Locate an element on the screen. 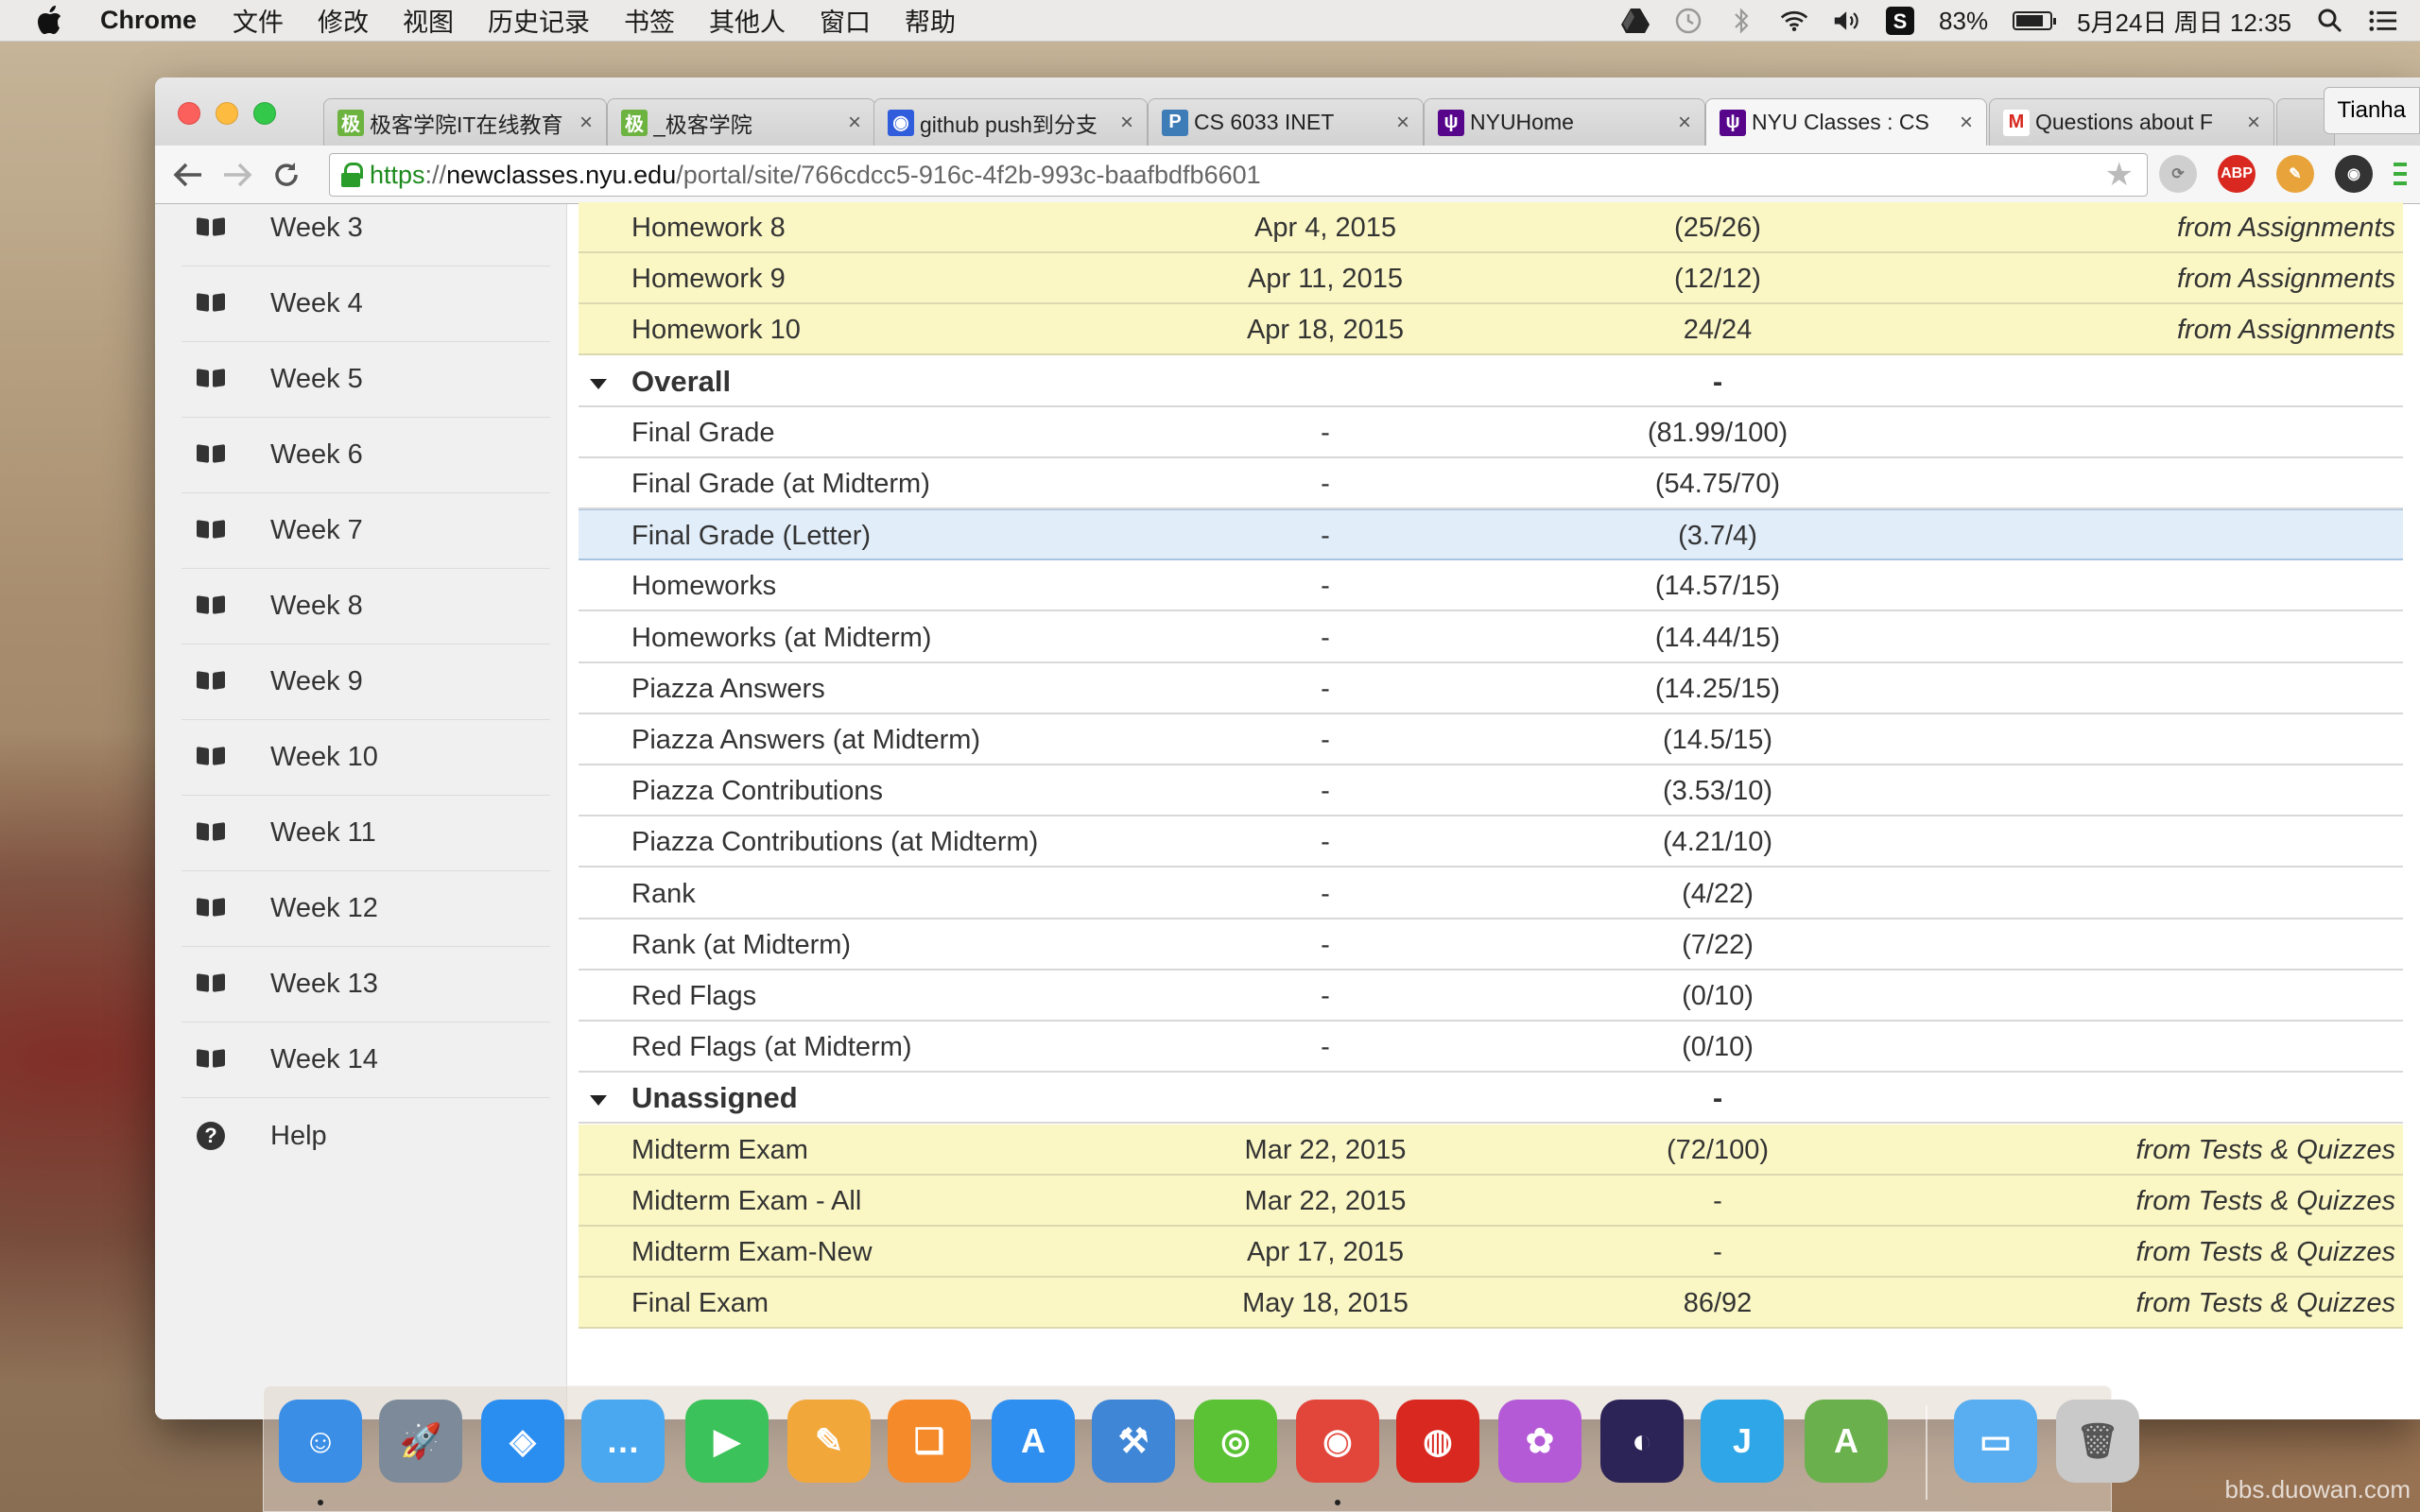 The height and width of the screenshot is (1512, 2420). adblock-plus-icon: ABP is located at coordinates (2237, 174).